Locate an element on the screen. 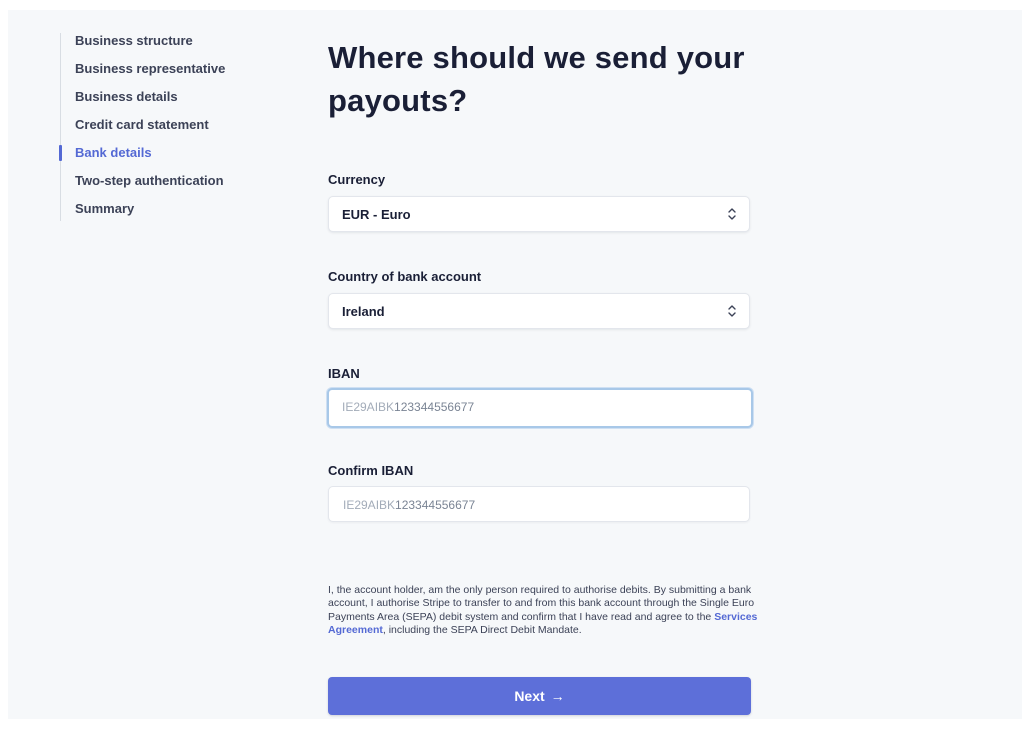 This screenshot has height=729, width=1033. currency-value: EUR - Euro is located at coordinates (376, 214).